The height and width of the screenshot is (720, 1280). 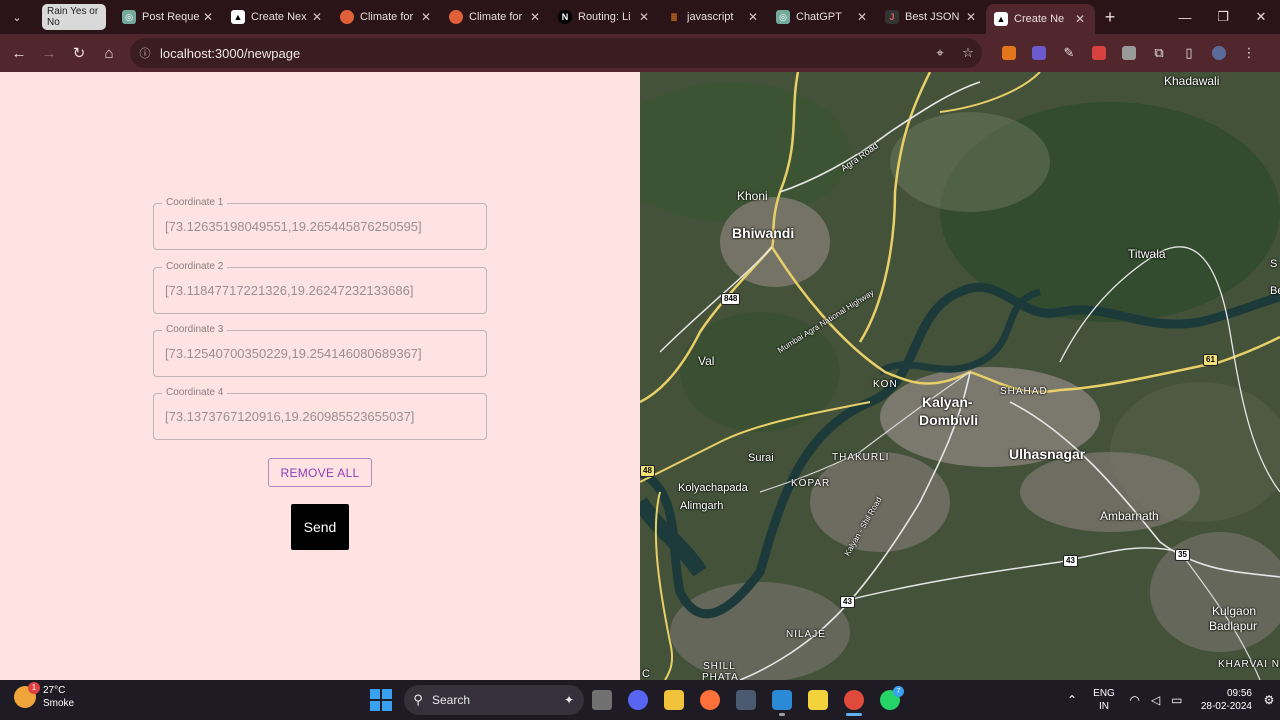 What do you see at coordinates (195, 392) in the screenshot?
I see `coordinate-4-label: Coordinate 4` at bounding box center [195, 392].